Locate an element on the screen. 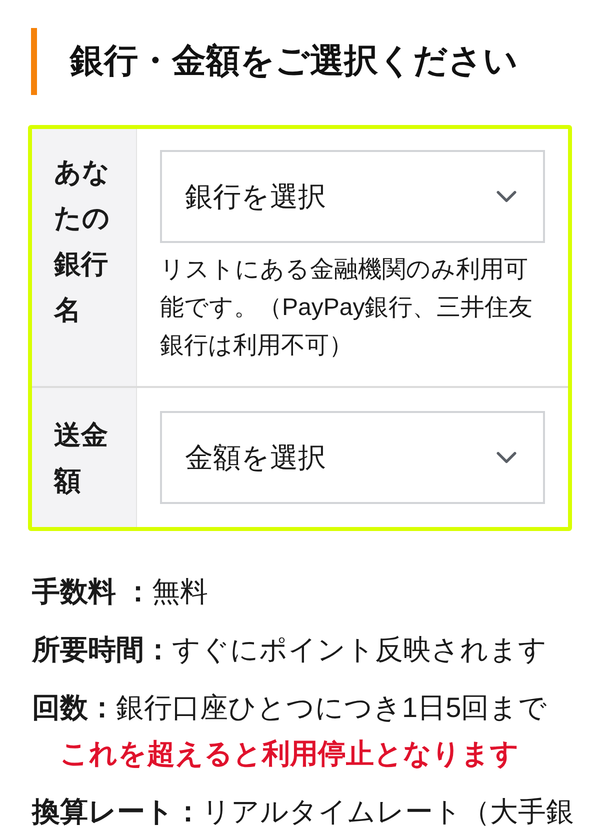 The width and height of the screenshot is (600, 830). help-text: リストにある金融機関のみ利用可能です。（PayPay銀行、三井住友銀行は利用不可） is located at coordinates (347, 308).